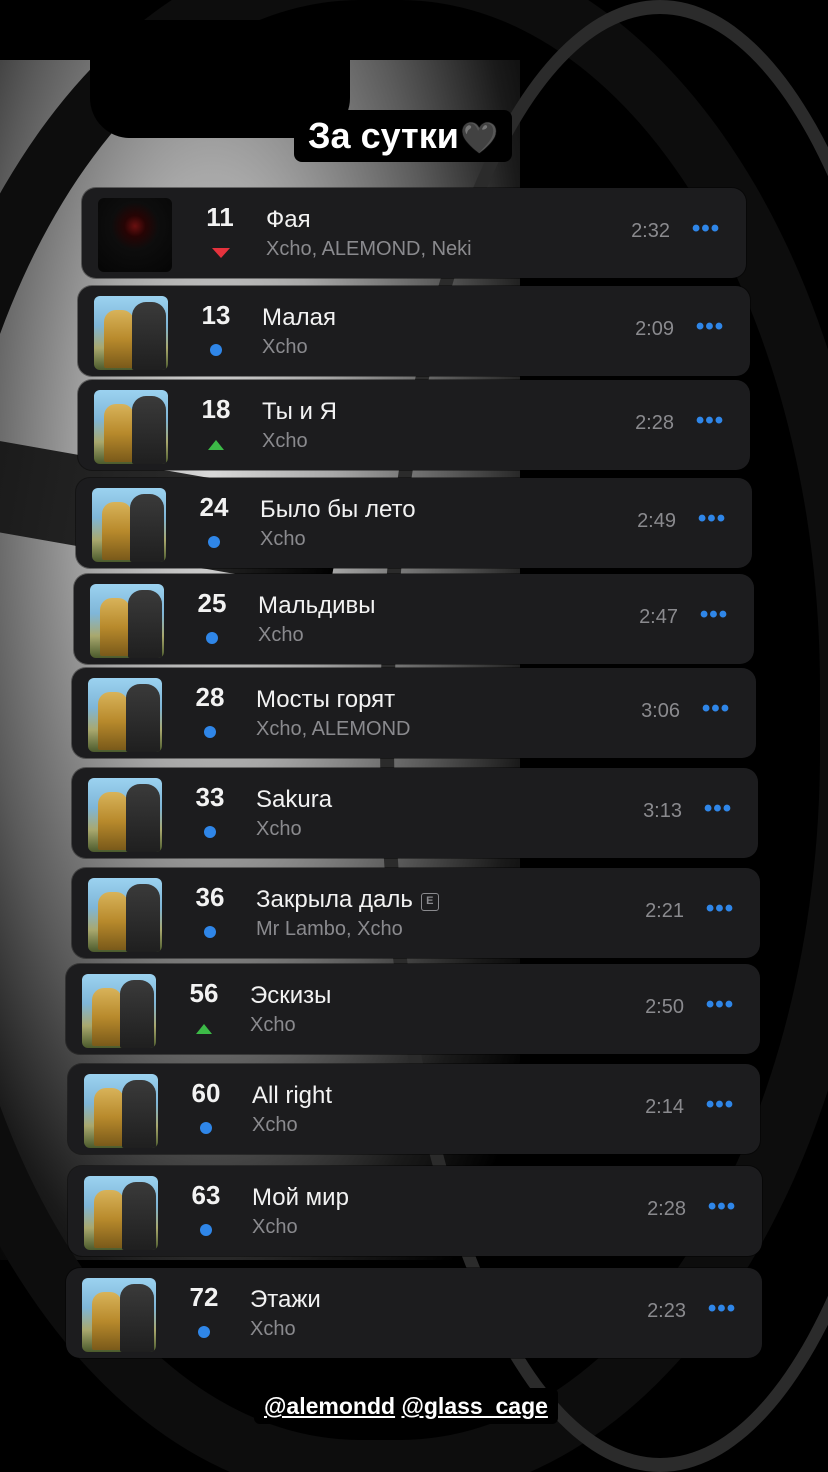 The image size is (828, 1472). Describe the element at coordinates (474, 1406) in the screenshot. I see `mention-link: @glass_cage` at that location.